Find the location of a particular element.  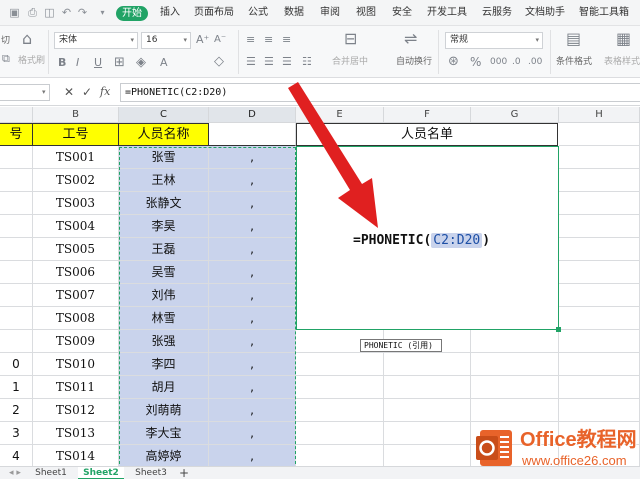

formula-input: =PHONETIC(C2:D20) is located at coordinates (380, 92).